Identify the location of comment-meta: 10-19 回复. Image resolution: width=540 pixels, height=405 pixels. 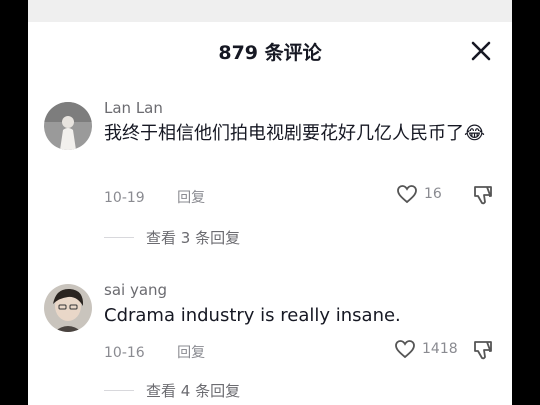
(154, 197).